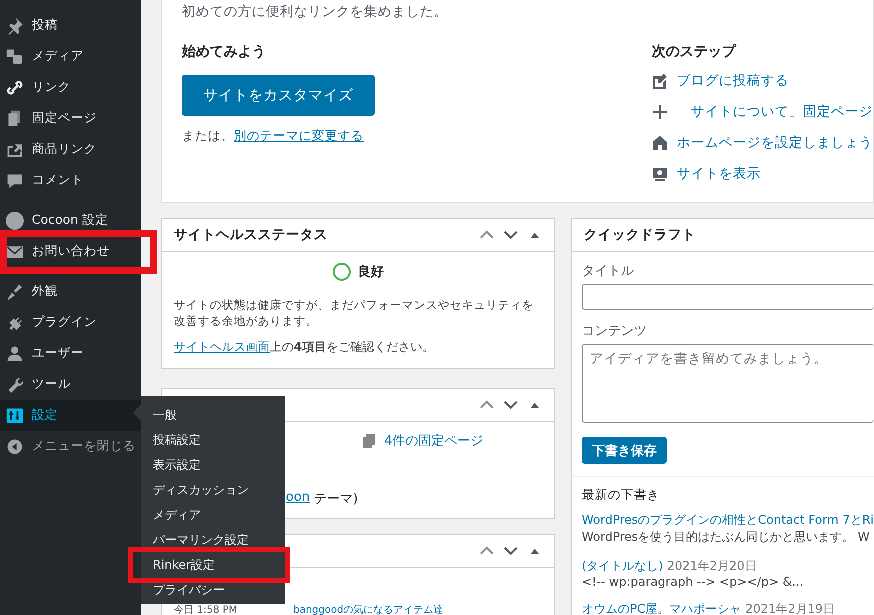 This screenshot has width=874, height=615. Describe the element at coordinates (206, 610) in the screenshot. I see `activity-time: 今日 1:58 PM` at that location.